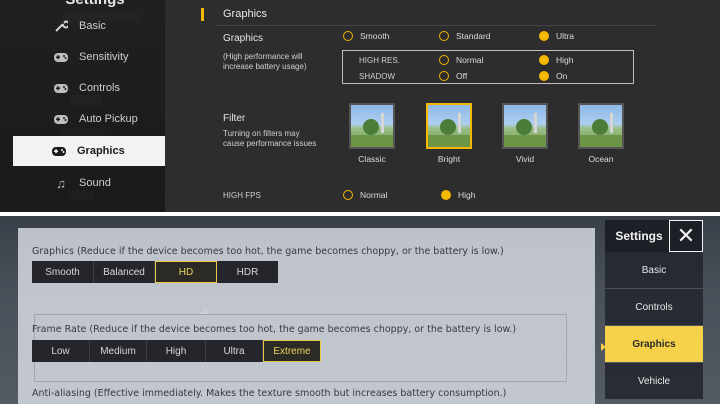 The width and height of the screenshot is (720, 404). Describe the element at coordinates (525, 159) in the screenshot. I see `filter-name-vivid: Vivid` at that location.